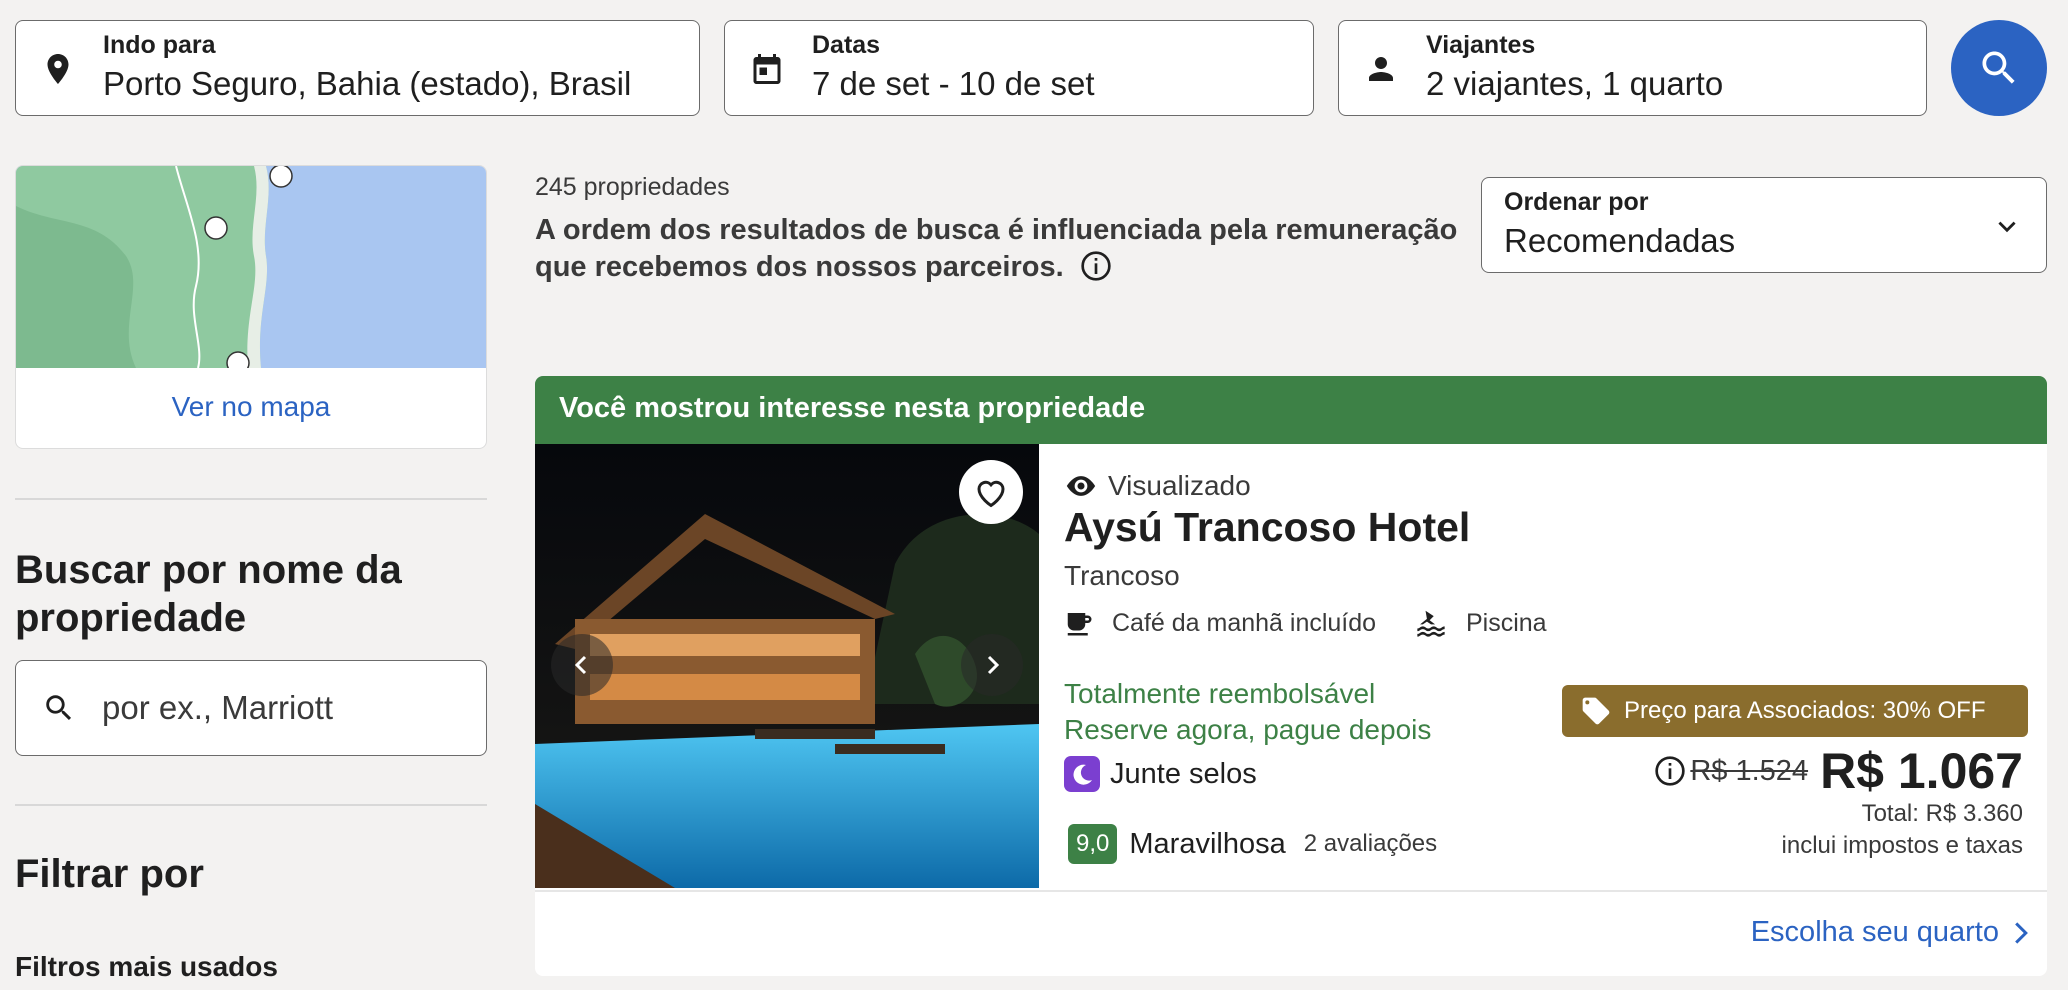  What do you see at coordinates (1183, 773) in the screenshot?
I see `stamps-label: Junte selos` at bounding box center [1183, 773].